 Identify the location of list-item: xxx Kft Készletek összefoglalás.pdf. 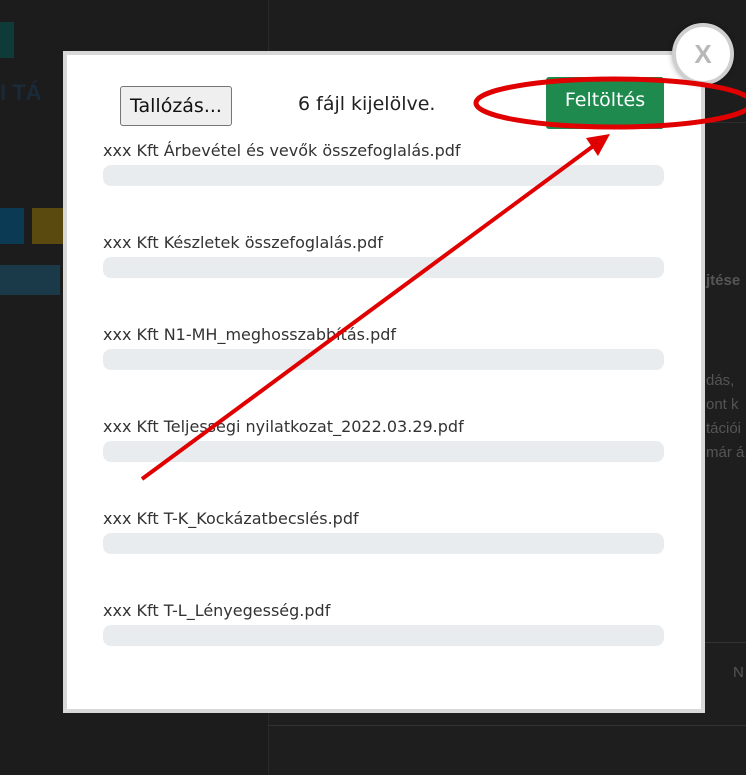
(383, 255).